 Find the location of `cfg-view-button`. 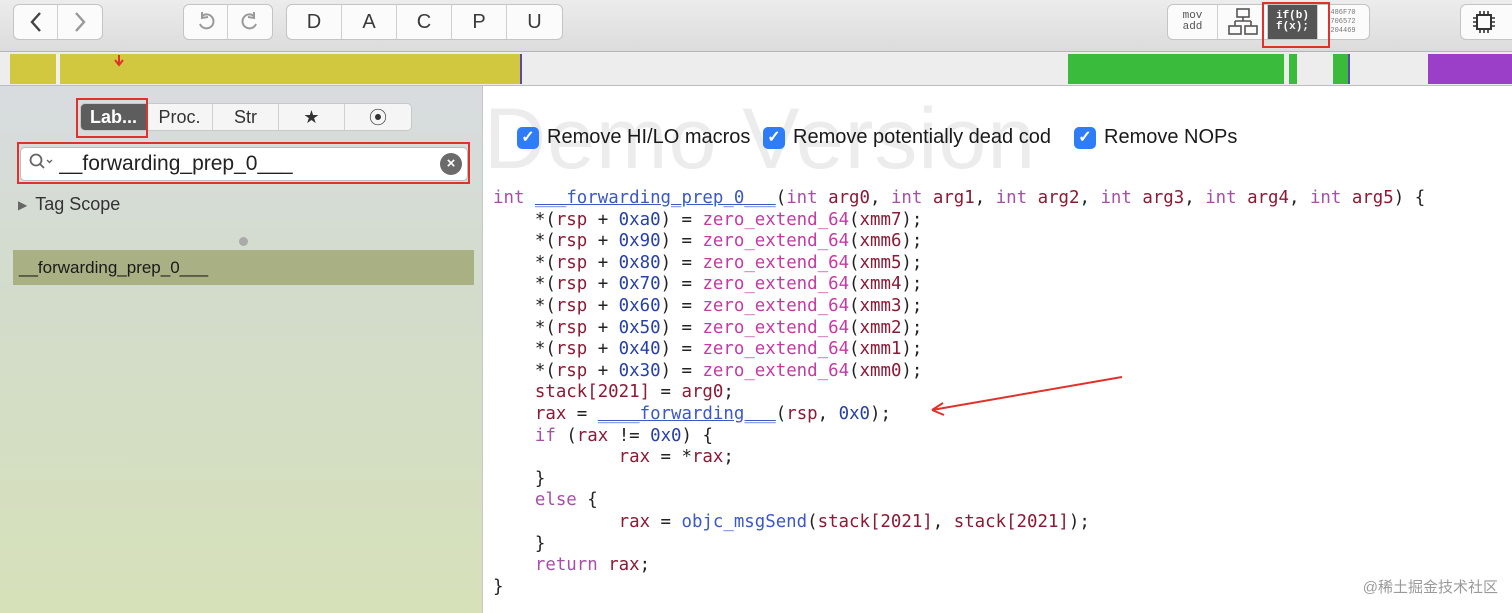

cfg-view-button is located at coordinates (1243, 22).